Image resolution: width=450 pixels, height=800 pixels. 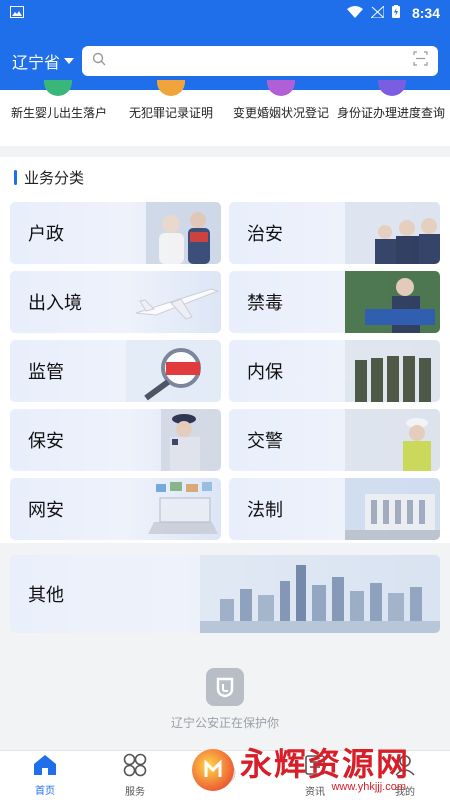 I want to click on category-security-guard: 保安, so click(x=115, y=440).